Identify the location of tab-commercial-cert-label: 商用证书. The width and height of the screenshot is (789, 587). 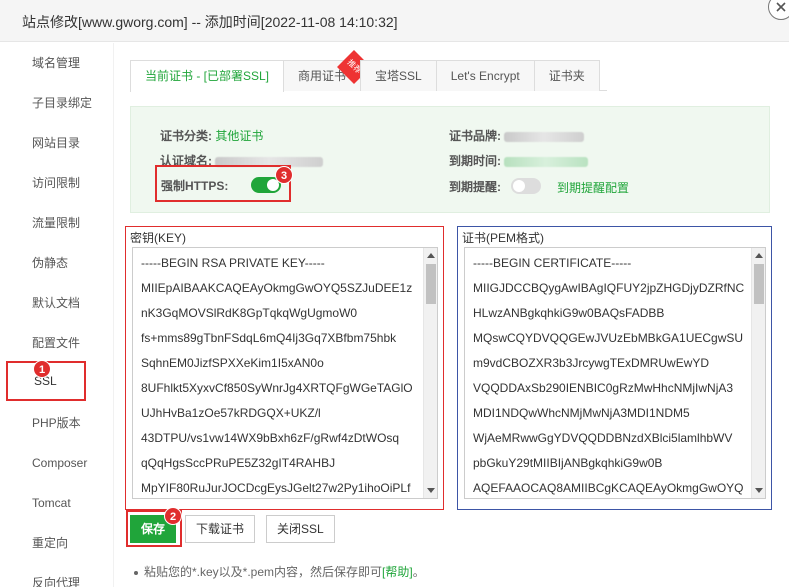
(322, 76).